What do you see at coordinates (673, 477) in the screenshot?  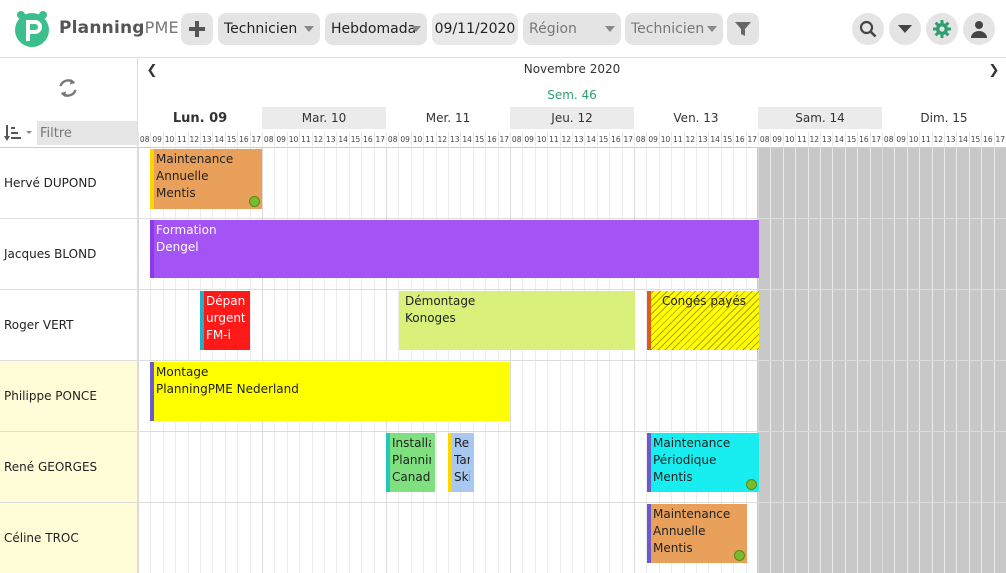 I see `event-label: Mentis` at bounding box center [673, 477].